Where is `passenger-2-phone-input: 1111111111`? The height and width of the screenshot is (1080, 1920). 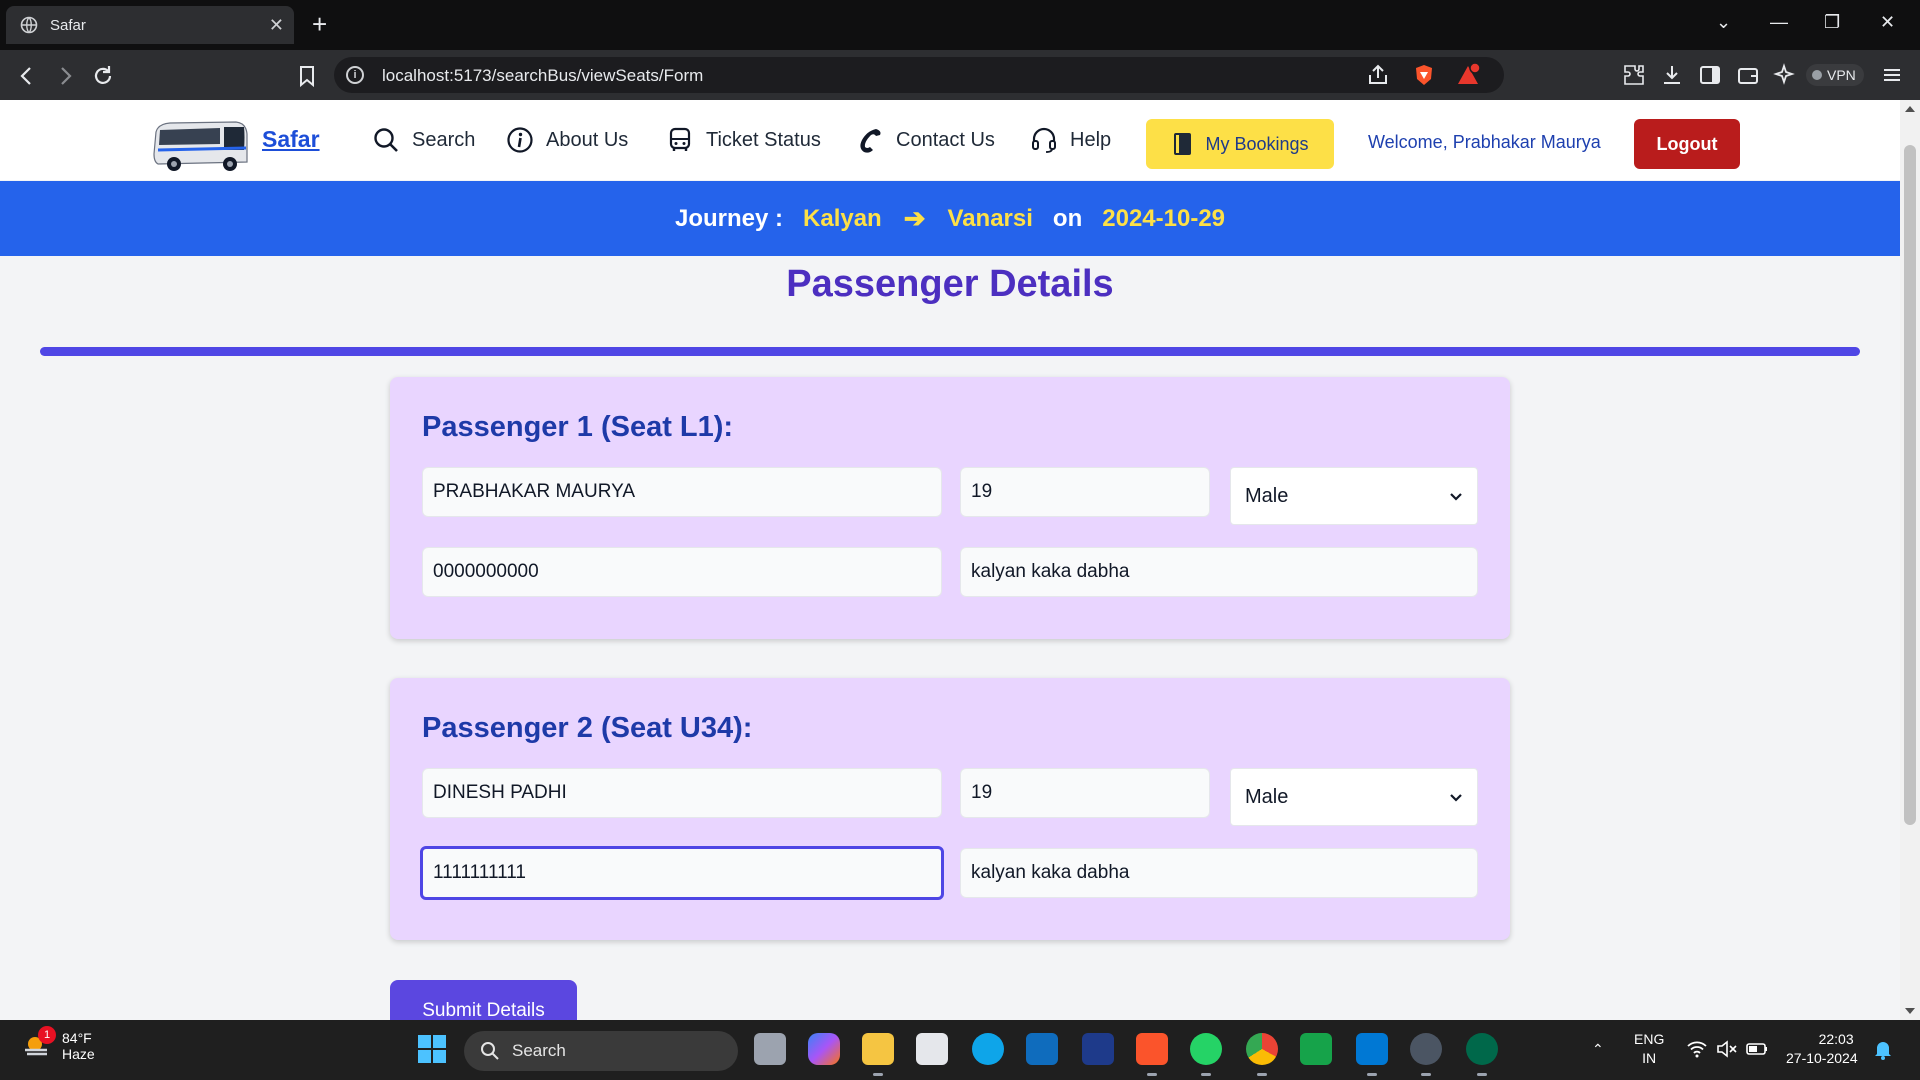
passenger-2-phone-input: 1111111111 is located at coordinates (682, 873).